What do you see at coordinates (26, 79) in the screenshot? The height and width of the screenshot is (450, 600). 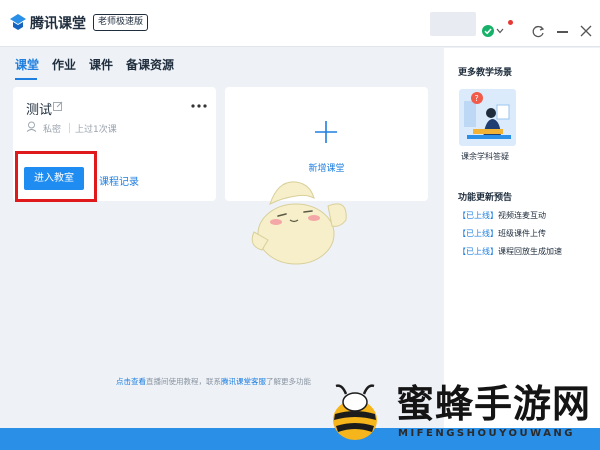 I see `active-tab-indicator` at bounding box center [26, 79].